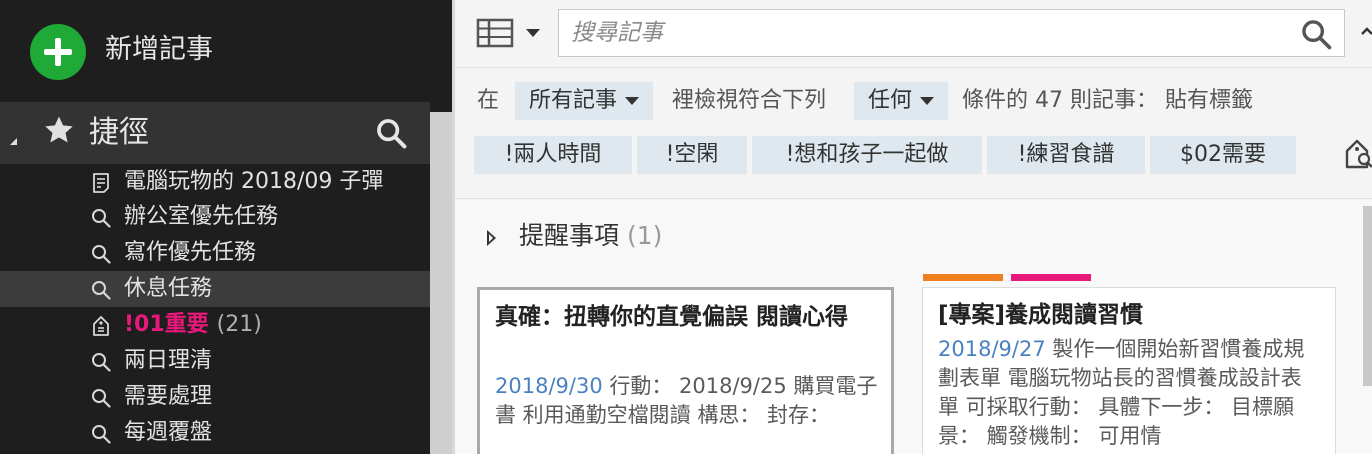 The height and width of the screenshot is (454, 1372). What do you see at coordinates (488, 100) in the screenshot?
I see `filter-prefix-text: 在` at bounding box center [488, 100].